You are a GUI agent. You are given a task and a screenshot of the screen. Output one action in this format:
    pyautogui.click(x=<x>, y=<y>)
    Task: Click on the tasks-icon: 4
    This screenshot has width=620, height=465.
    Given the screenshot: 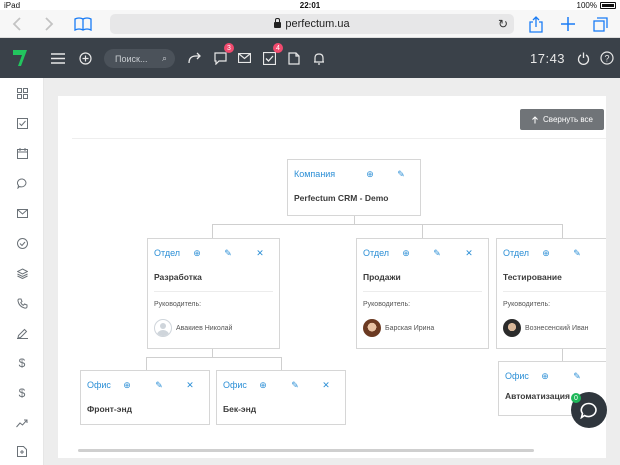 What is the action you would take?
    pyautogui.click(x=271, y=55)
    